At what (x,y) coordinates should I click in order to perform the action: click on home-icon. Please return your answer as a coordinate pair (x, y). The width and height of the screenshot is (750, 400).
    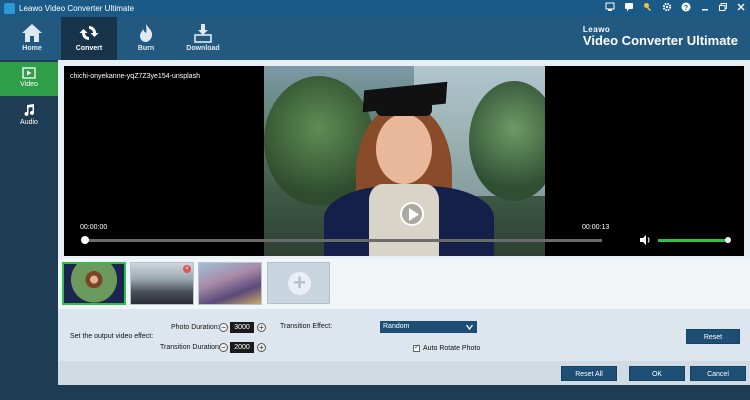
    Looking at the image, I should click on (32, 33).